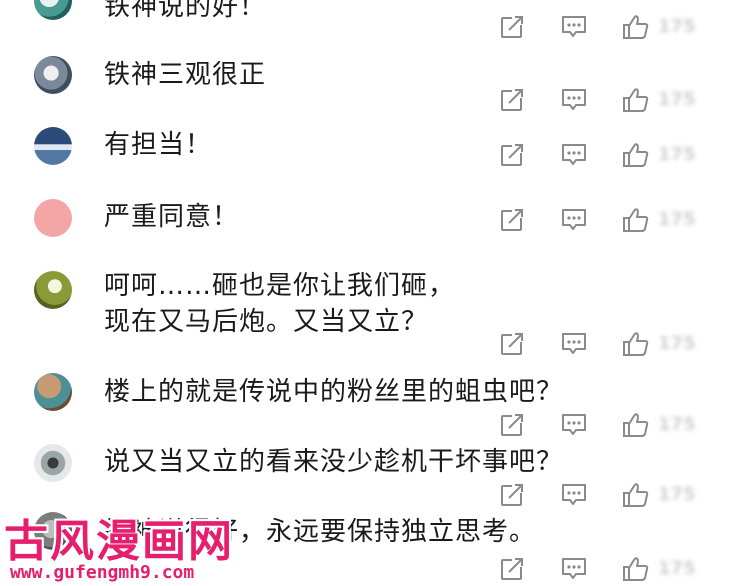 Image resolution: width=750 pixels, height=586 pixels. I want to click on watermark-url: www.gufengmh9.com, so click(102, 572).